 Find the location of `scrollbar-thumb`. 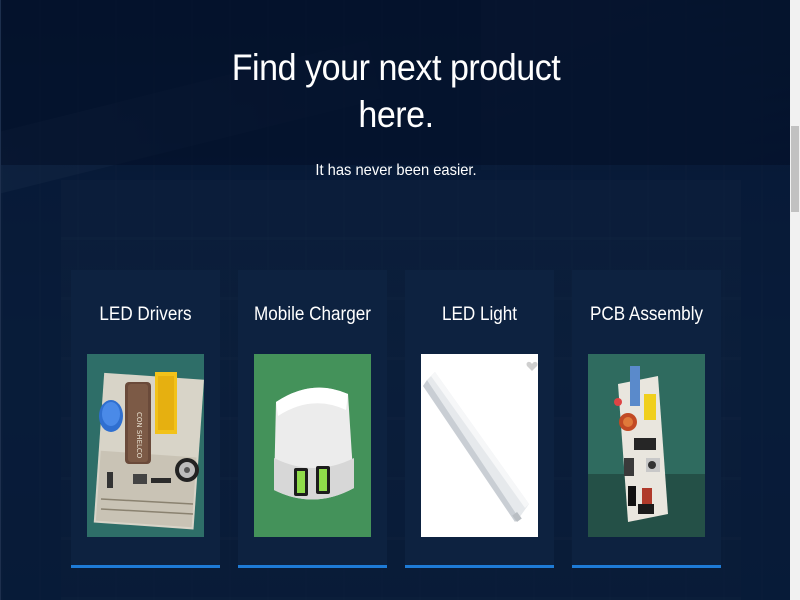

scrollbar-thumb is located at coordinates (795, 169).